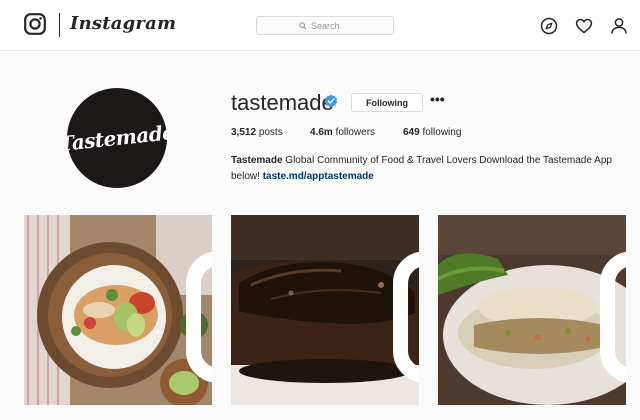 This screenshot has height=420, width=640. I want to click on posts-count: 3,512, so click(244, 132).